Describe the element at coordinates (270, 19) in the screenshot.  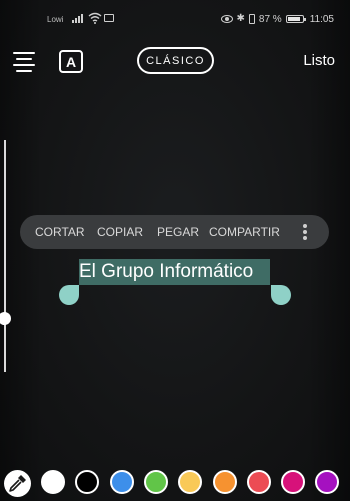
I see `battery-percentage: 87 %` at that location.